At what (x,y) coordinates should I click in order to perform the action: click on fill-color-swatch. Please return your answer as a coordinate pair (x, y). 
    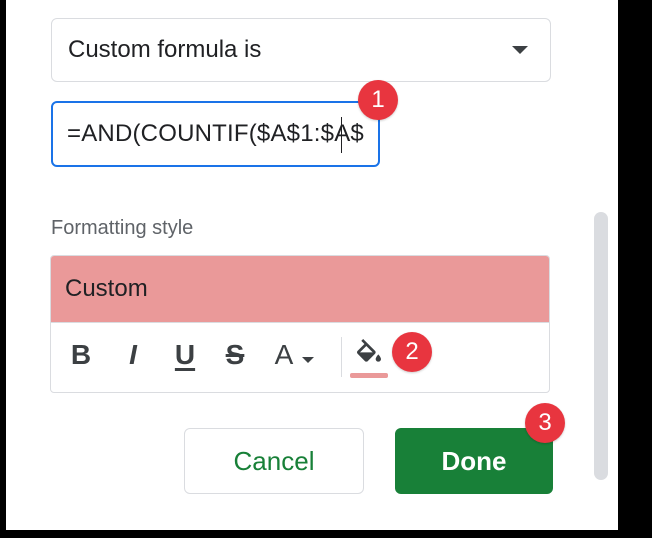
    Looking at the image, I should click on (369, 375).